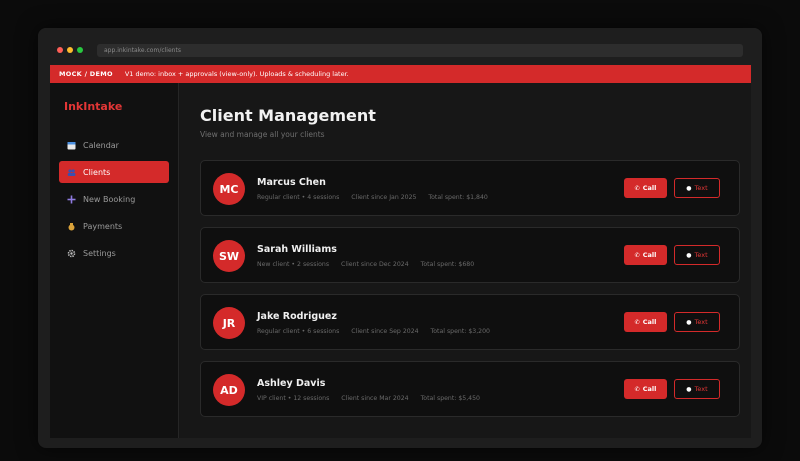  What do you see at coordinates (80, 50) in the screenshot?
I see `maximize-window-dot` at bounding box center [80, 50].